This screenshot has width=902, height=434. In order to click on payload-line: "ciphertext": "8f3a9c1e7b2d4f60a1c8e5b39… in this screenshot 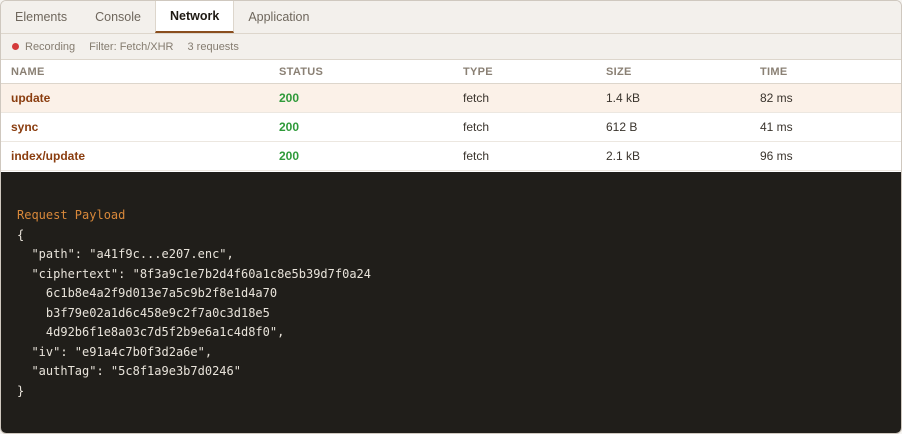, I will do `click(194, 273)`.